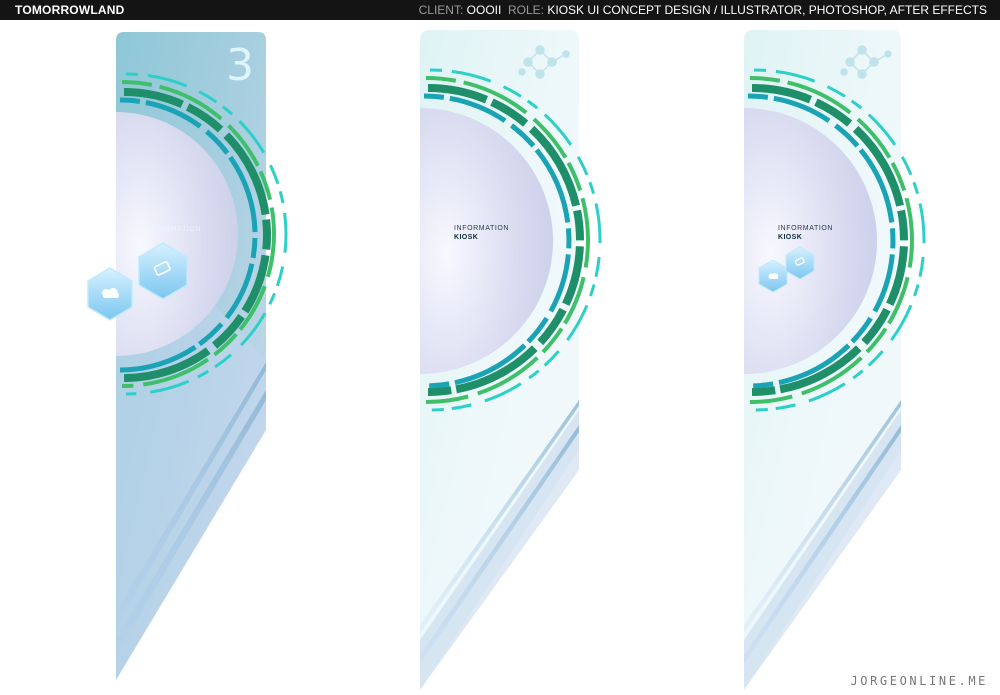 The image size is (1000, 695). Describe the element at coordinates (191, 508) in the screenshot. I see `panel-1-diagonal-stripes` at that location.